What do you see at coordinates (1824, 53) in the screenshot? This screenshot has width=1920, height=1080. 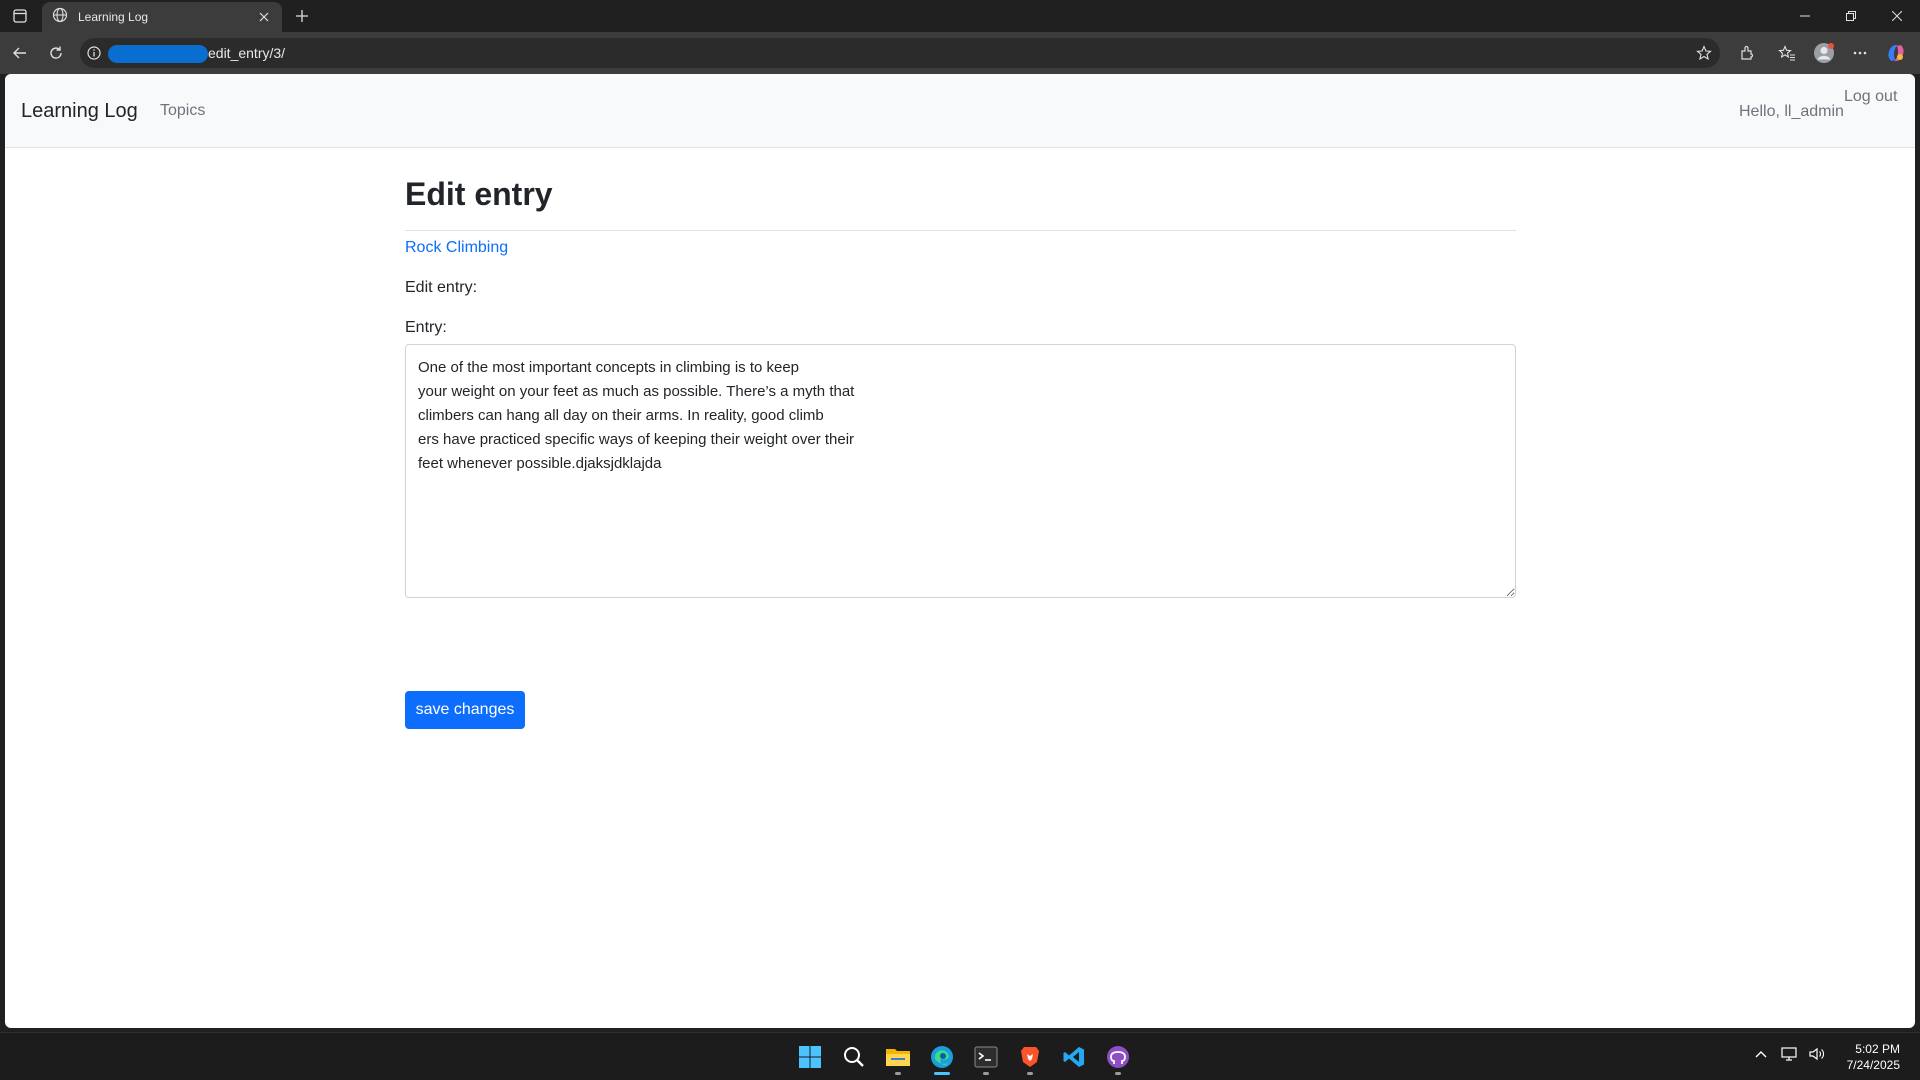 I see `profile-avatar-icon` at bounding box center [1824, 53].